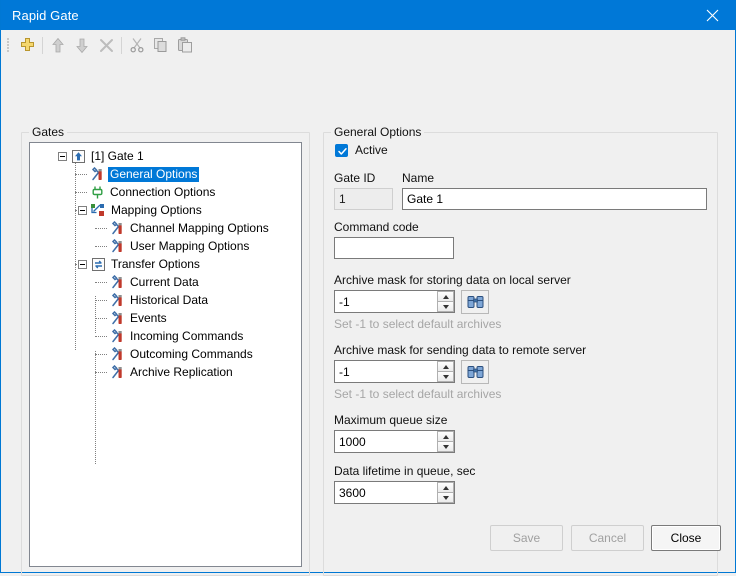 The image size is (736, 576). I want to click on cut-button, so click(137, 45).